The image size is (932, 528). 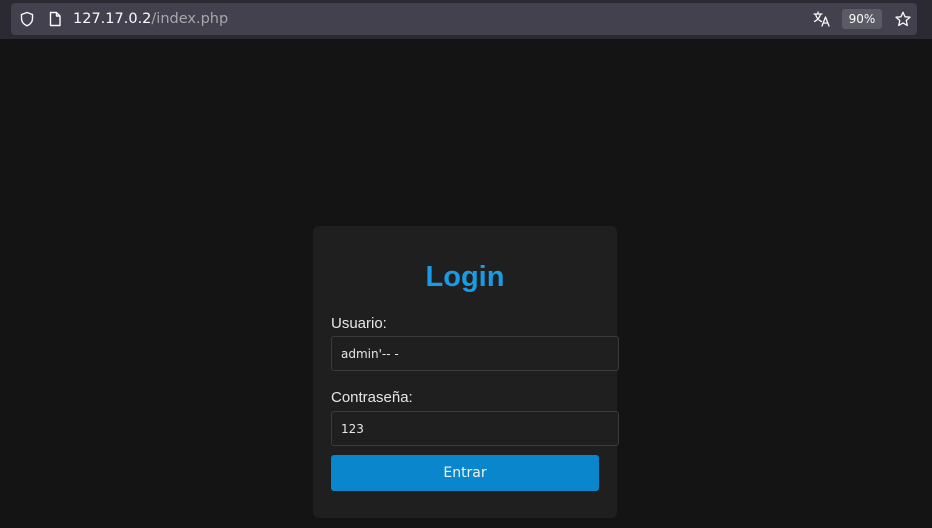 What do you see at coordinates (372, 397) in the screenshot?
I see `password-label: Contraseña:` at bounding box center [372, 397].